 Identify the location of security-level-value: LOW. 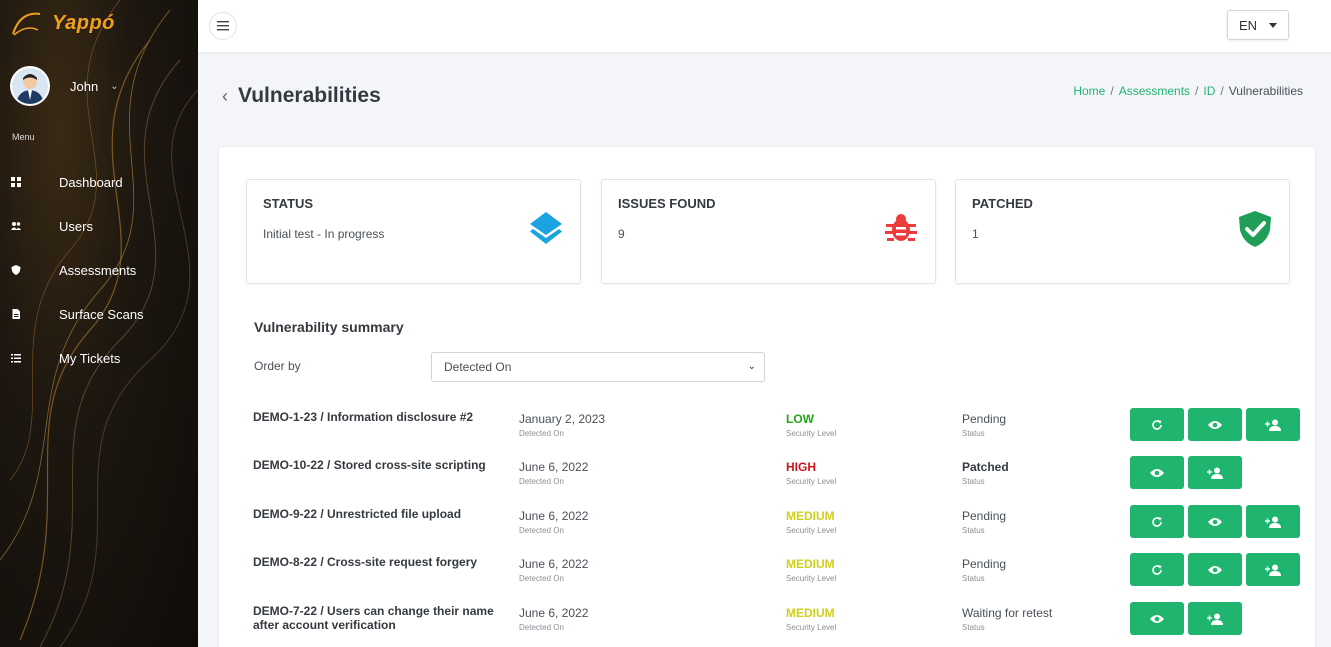
(800, 419).